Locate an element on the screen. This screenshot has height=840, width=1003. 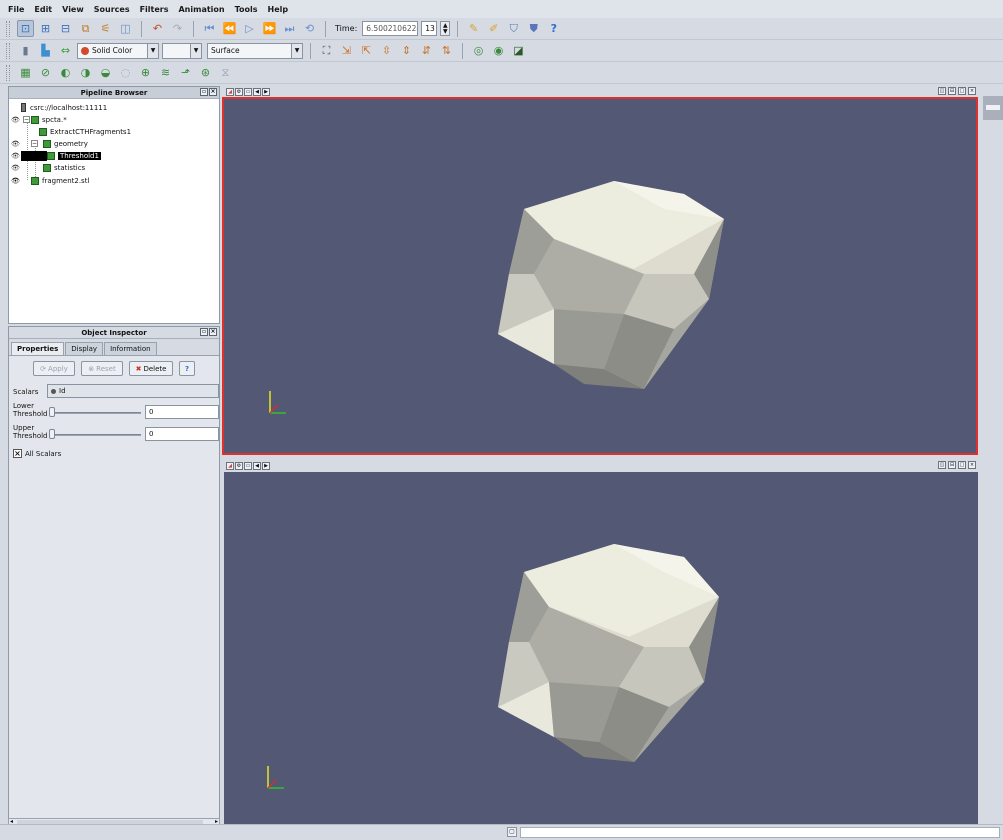
frame-input: 13 is located at coordinates (429, 28).